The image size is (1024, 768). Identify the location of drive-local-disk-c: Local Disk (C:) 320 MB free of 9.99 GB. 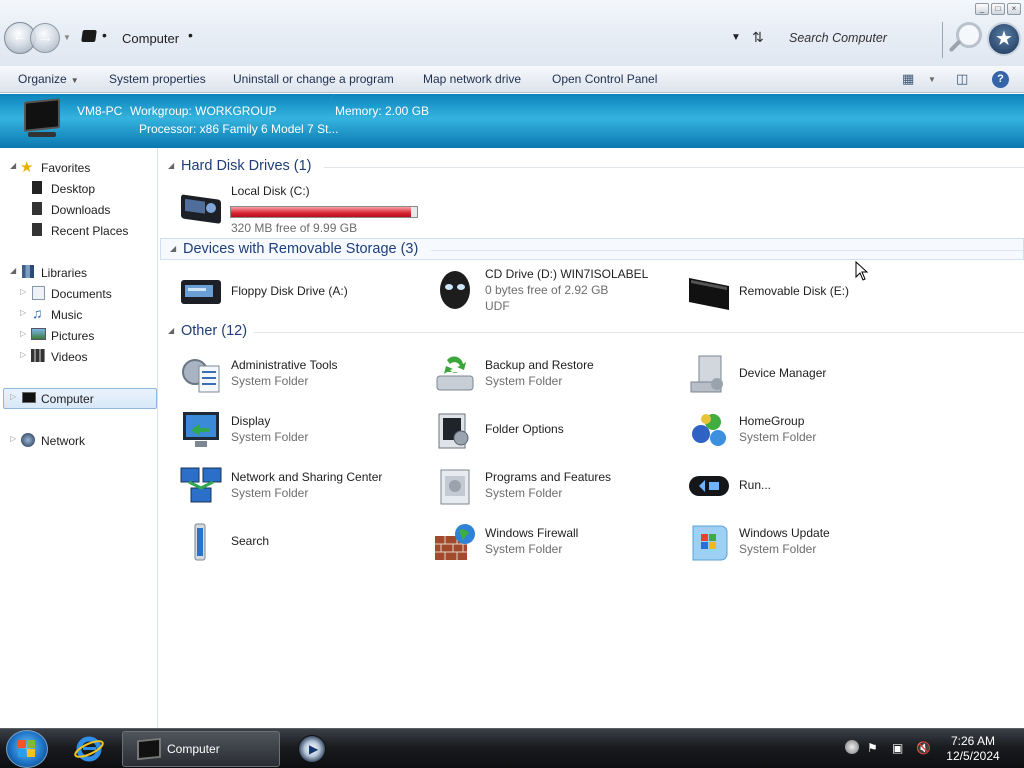
(299, 208).